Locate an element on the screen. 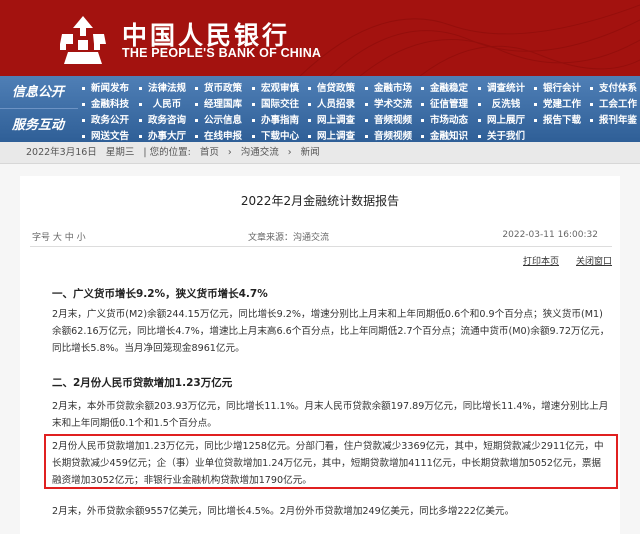 Image resolution: width=640 pixels, height=534 pixels. print-page-link: 打印本页 is located at coordinates (541, 260).